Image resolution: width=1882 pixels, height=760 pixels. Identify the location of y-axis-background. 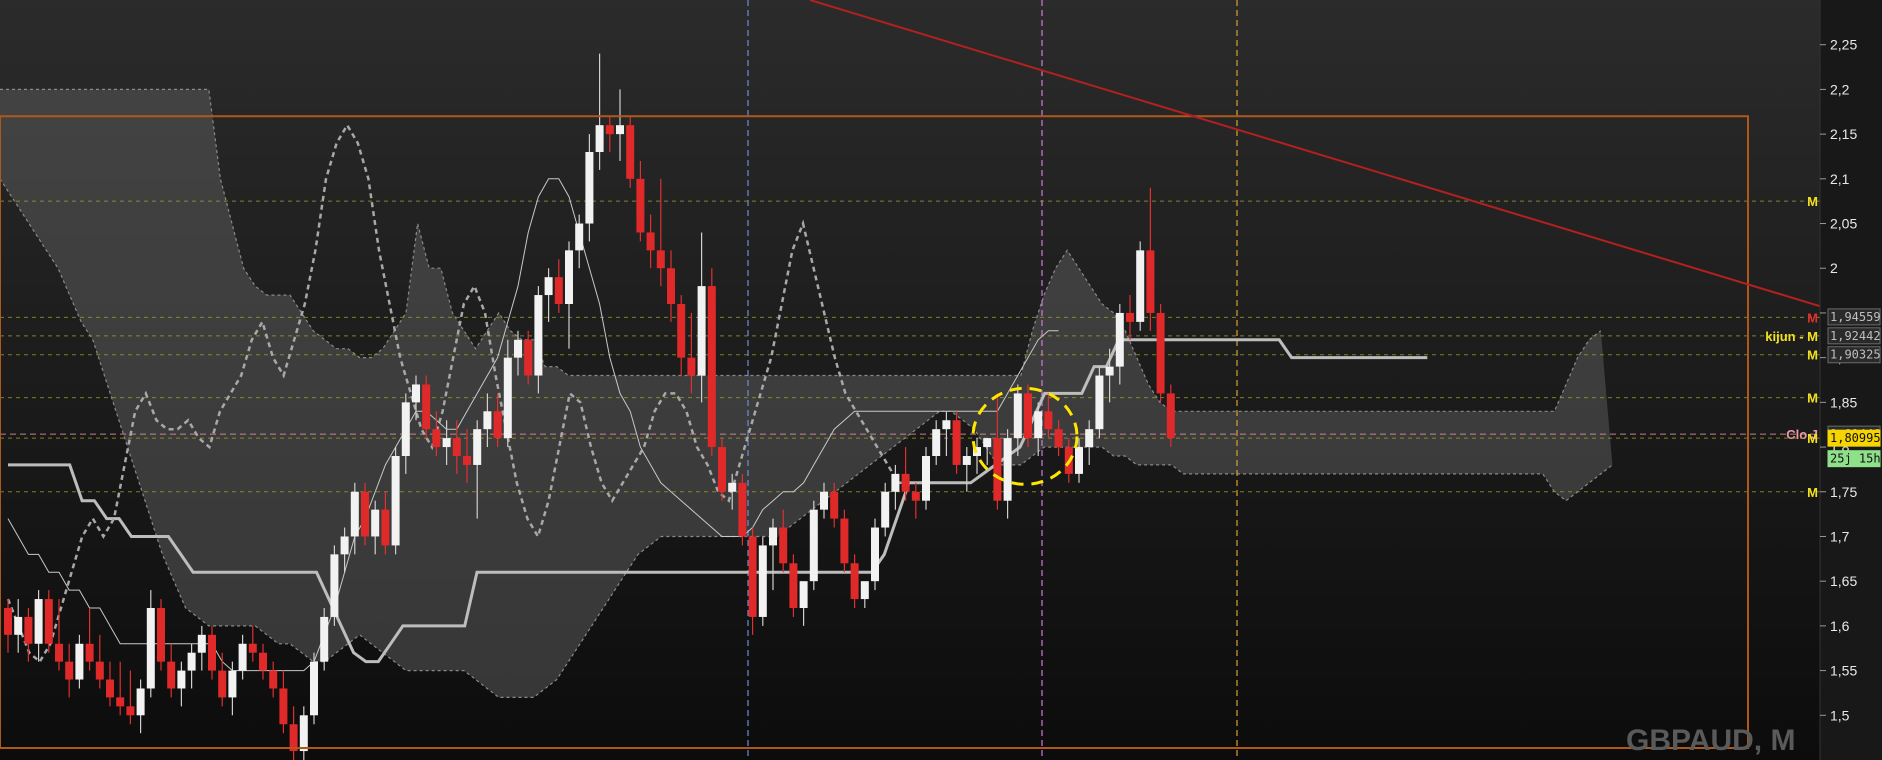
(1851, 380).